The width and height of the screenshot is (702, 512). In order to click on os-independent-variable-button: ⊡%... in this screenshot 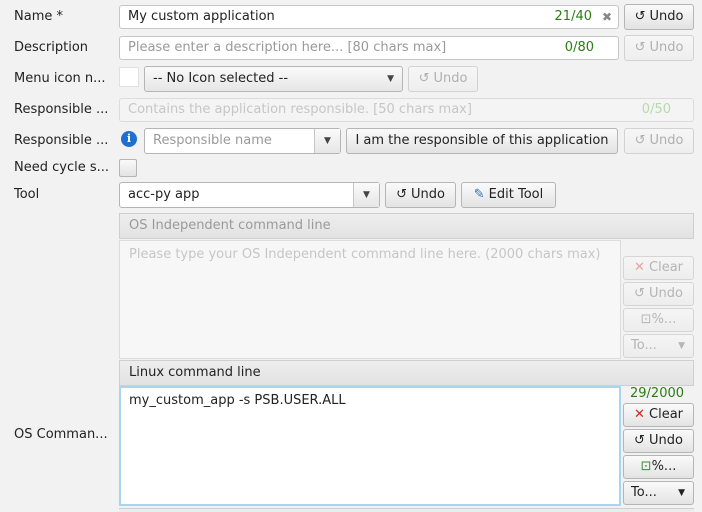, I will do `click(658, 320)`.